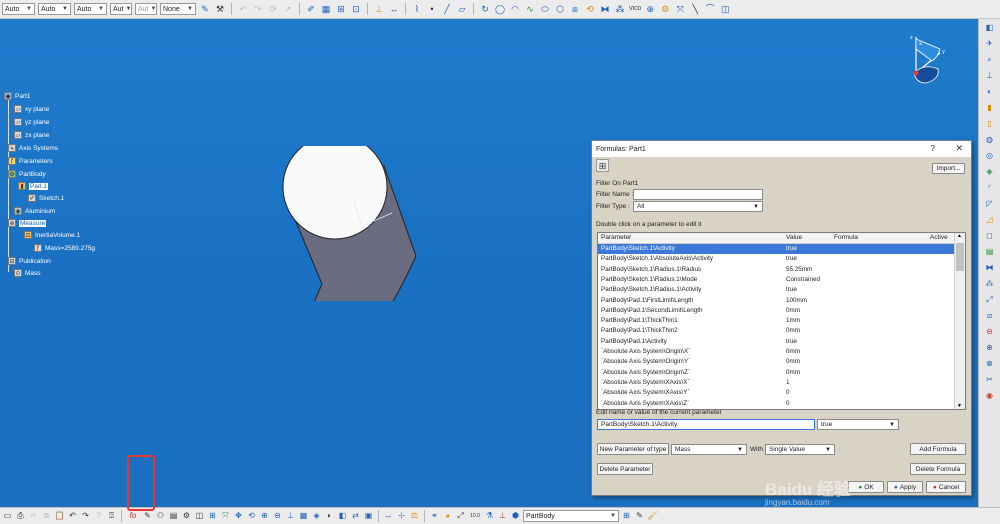  Describe the element at coordinates (34, 211) in the screenshot. I see `tree-node-material: ◉ Aluminium` at that location.